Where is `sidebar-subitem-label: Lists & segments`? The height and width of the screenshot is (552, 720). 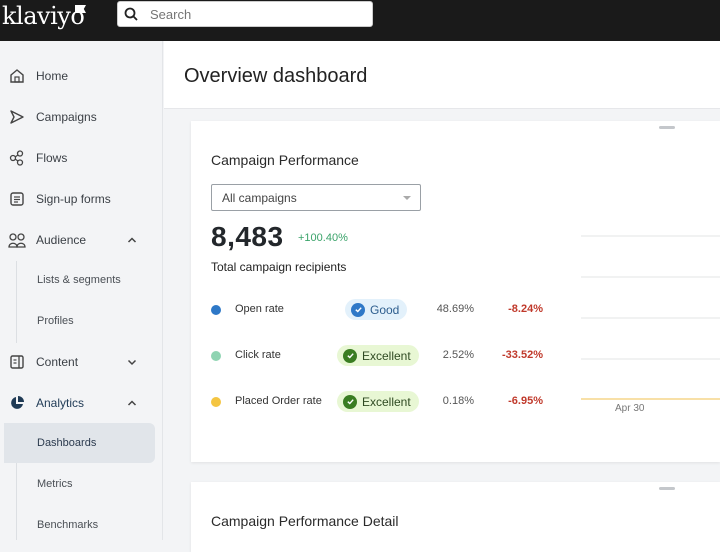 sidebar-subitem-label: Lists & segments is located at coordinates (79, 280).